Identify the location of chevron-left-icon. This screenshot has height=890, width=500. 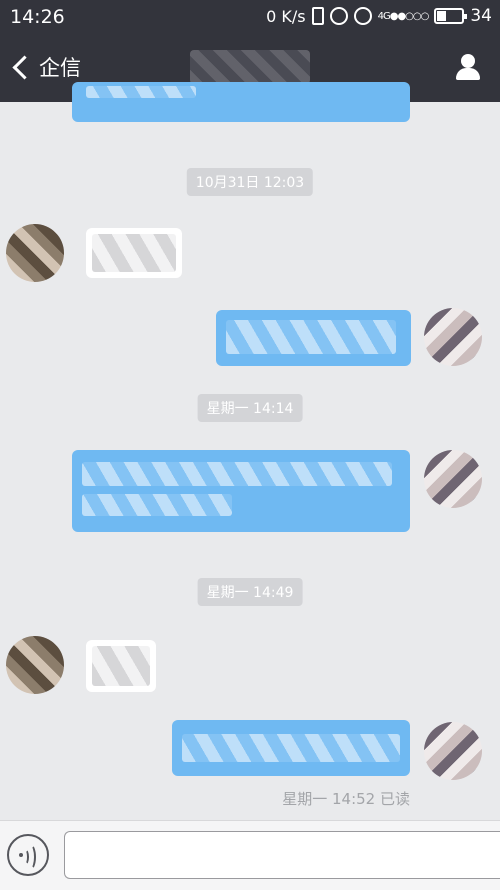
(24, 67).